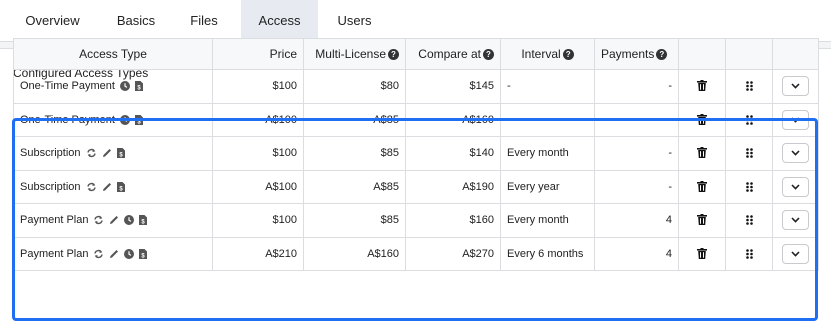  Describe the element at coordinates (547, 54) in the screenshot. I see `col-interval: Interval?` at that location.